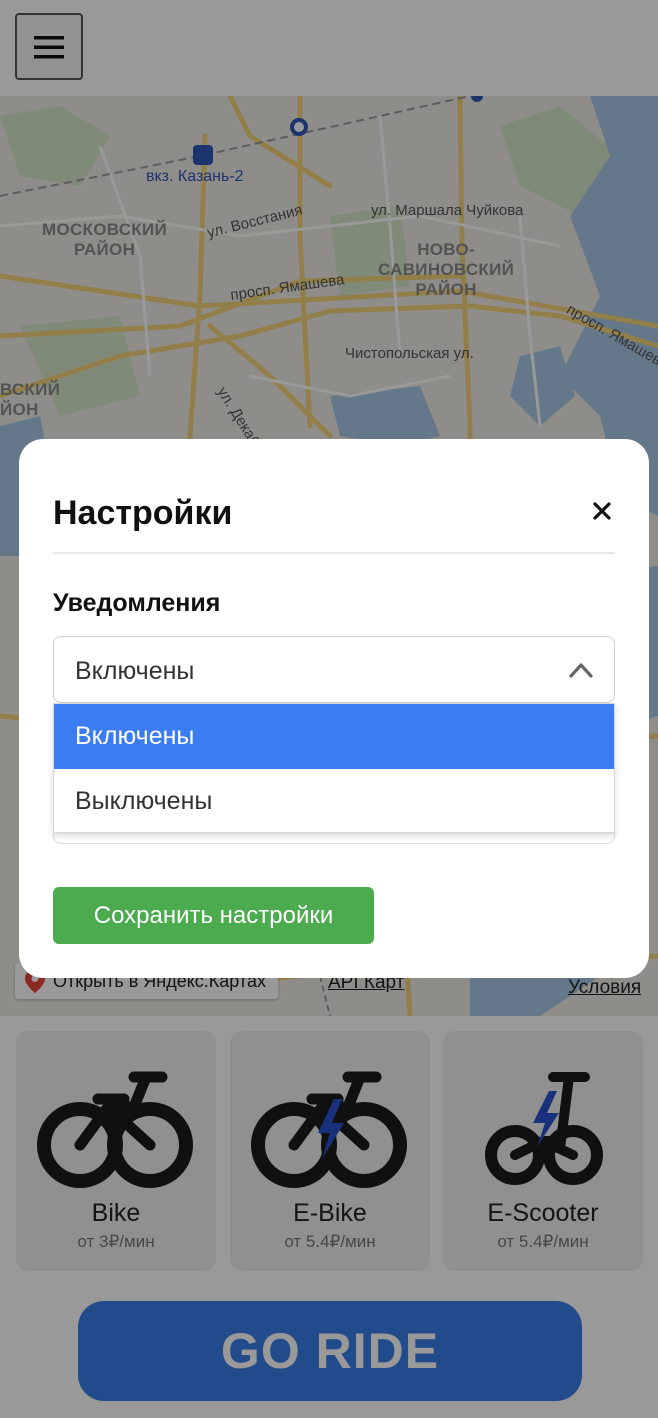  What do you see at coordinates (135, 671) in the screenshot?
I see `select-value: Включены` at bounding box center [135, 671].